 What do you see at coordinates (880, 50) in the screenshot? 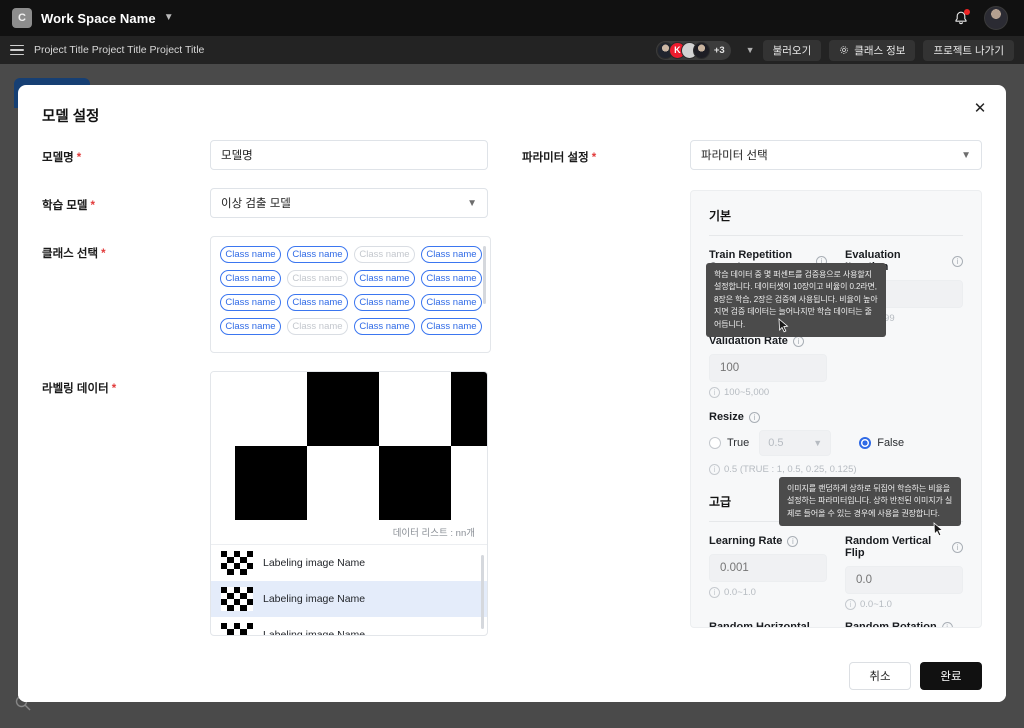
I see `class-info-button-label: 클래스 정보` at bounding box center [880, 50].